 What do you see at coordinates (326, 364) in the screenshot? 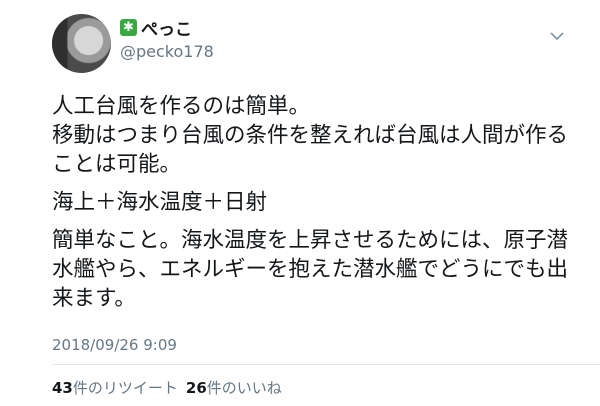
I see `divider` at bounding box center [326, 364].